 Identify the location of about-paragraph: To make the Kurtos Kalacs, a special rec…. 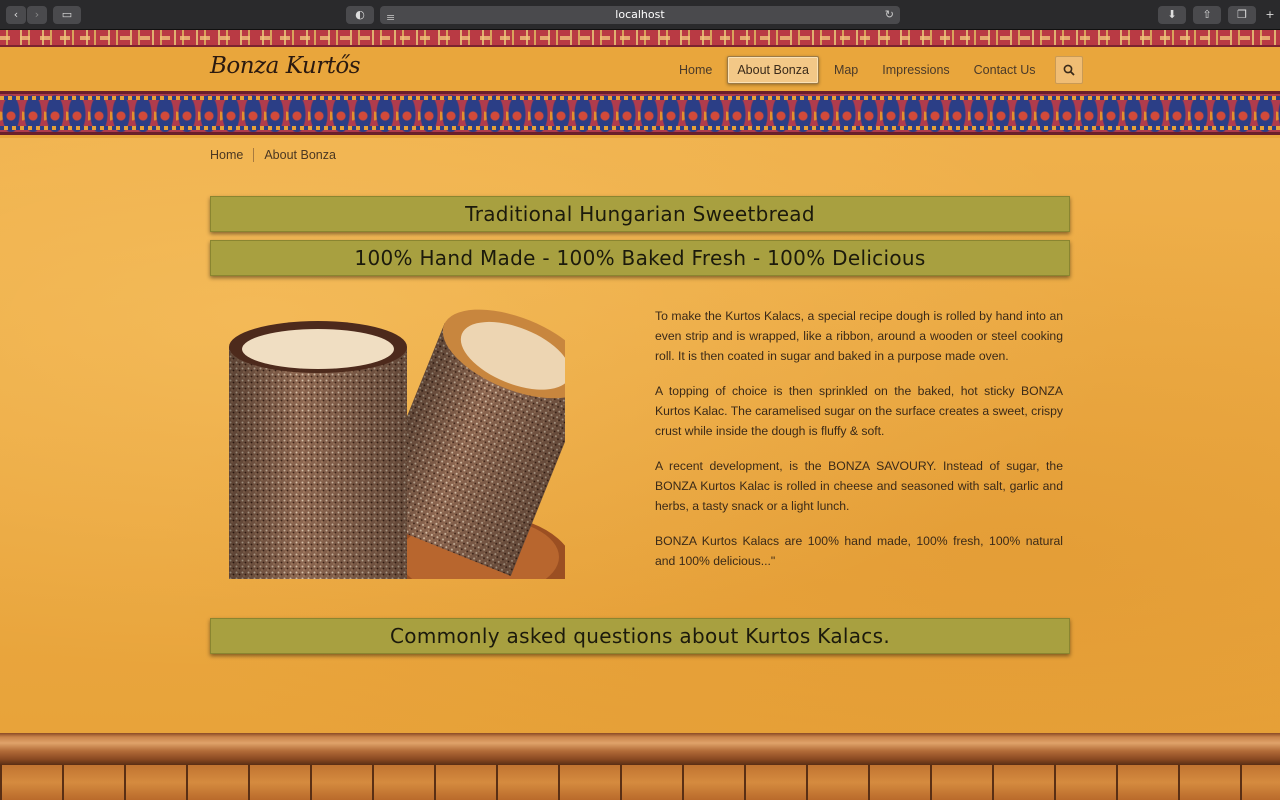
(859, 336).